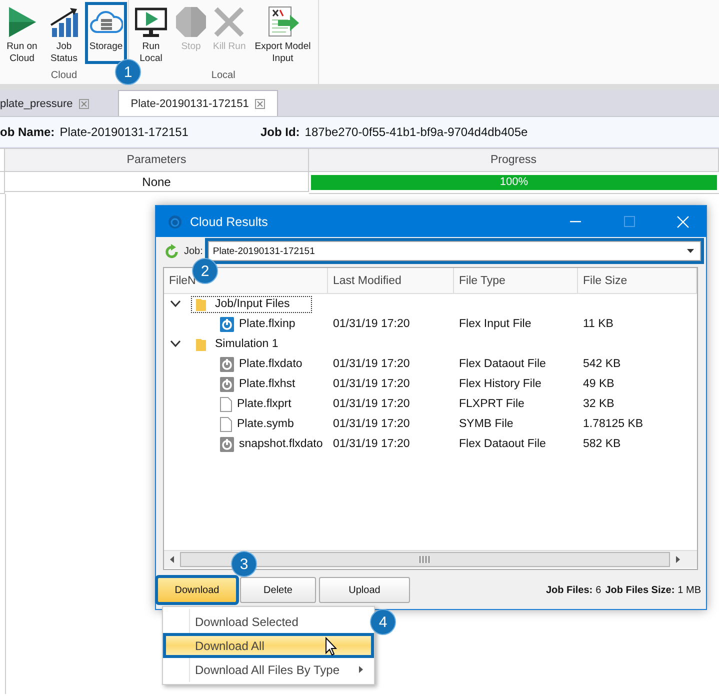  What do you see at coordinates (281, 444) in the screenshot?
I see `file-name: snapshot.flxdato` at bounding box center [281, 444].